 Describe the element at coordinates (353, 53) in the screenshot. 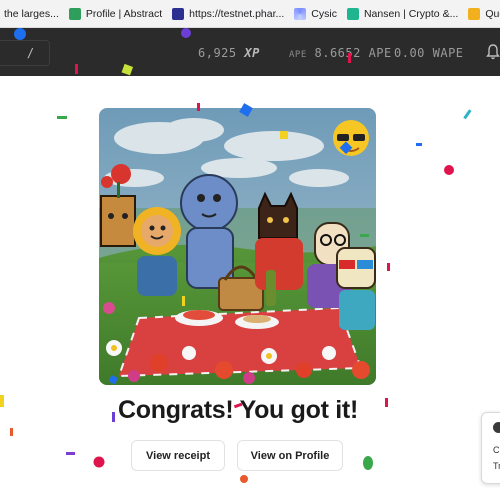

I see `ape-value: 8.6652 APE` at that location.